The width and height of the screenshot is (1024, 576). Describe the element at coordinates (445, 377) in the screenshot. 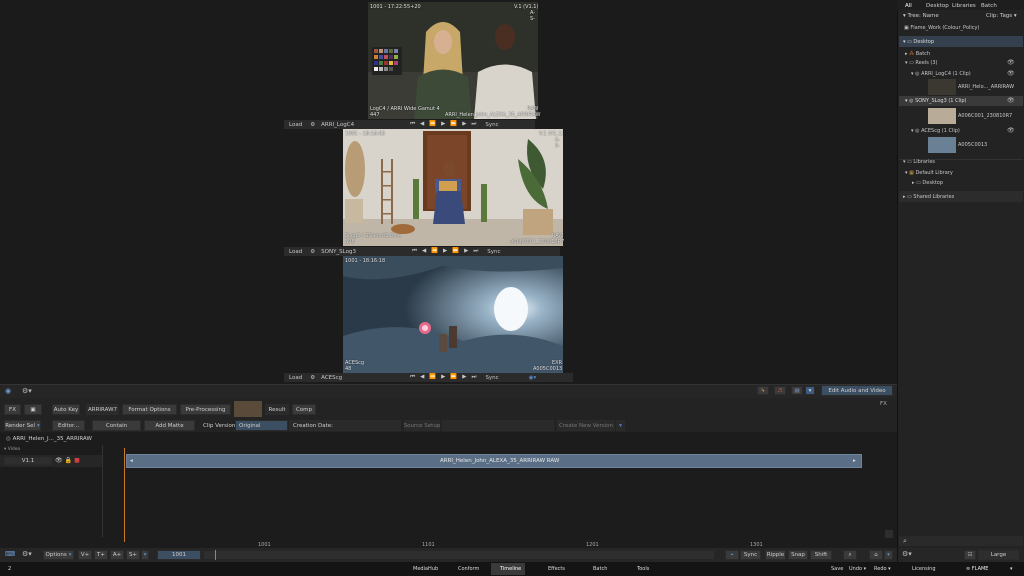

I see `viewer-3-transport-icons: ⏮◀⏪▶⏩▶⏭` at that location.